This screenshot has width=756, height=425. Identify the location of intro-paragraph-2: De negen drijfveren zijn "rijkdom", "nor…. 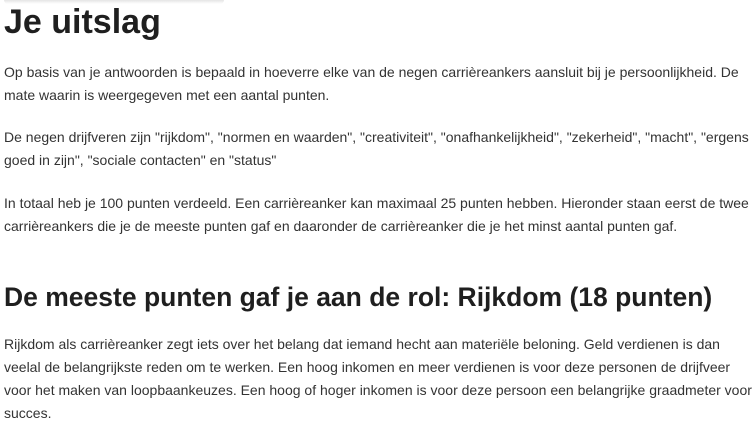
(376, 148).